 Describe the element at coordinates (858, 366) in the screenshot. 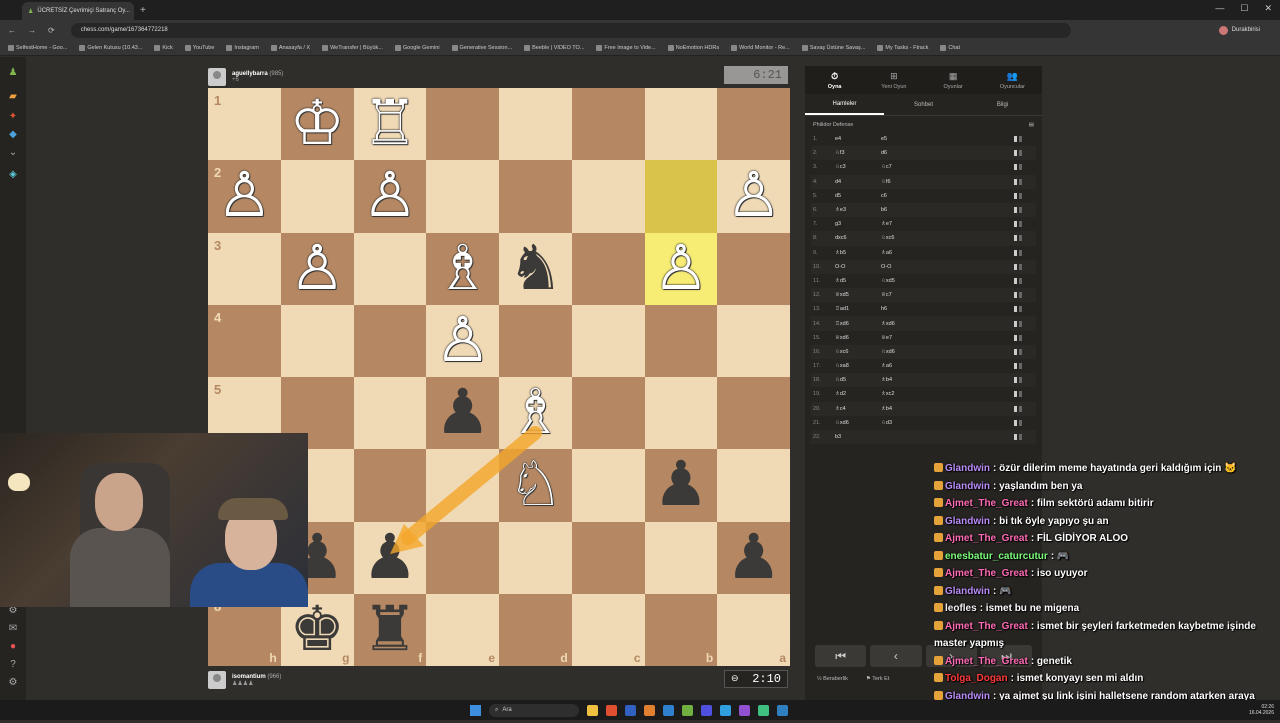

I see `white-move: ♘xa8` at that location.